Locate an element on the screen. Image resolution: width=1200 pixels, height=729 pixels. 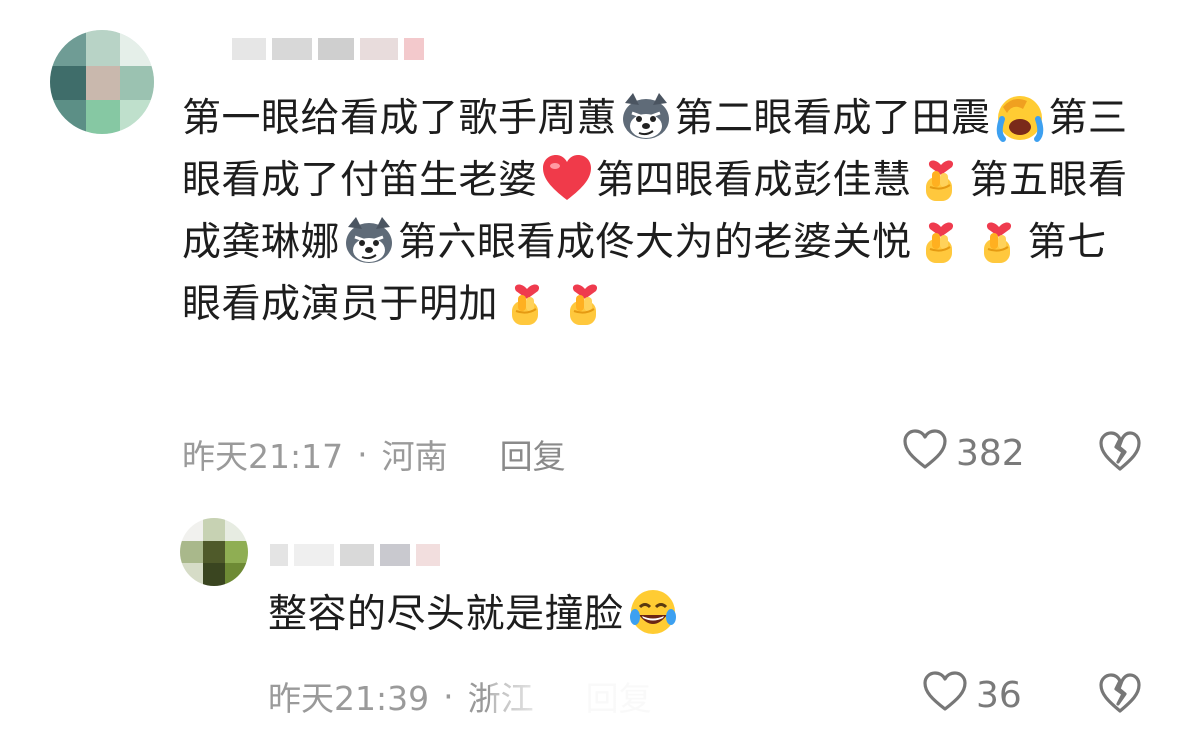
like-count: 382 is located at coordinates (990, 453).